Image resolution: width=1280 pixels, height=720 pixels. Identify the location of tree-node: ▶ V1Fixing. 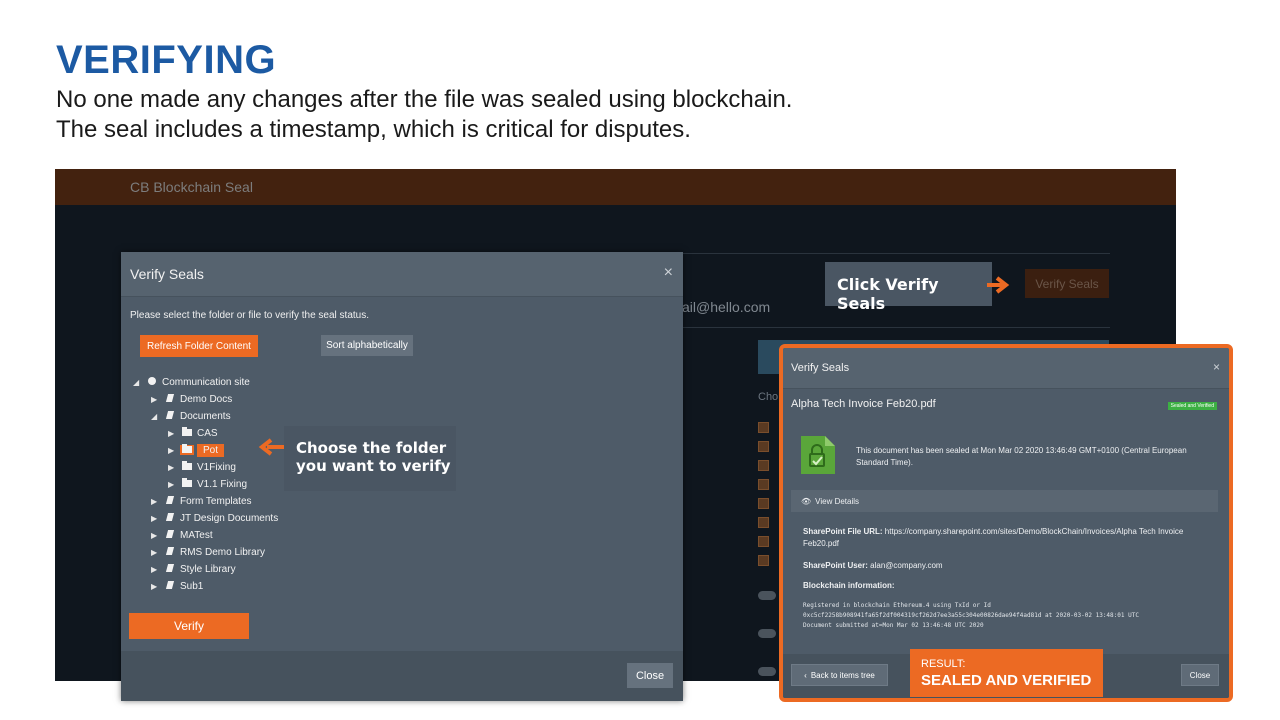
(202, 467).